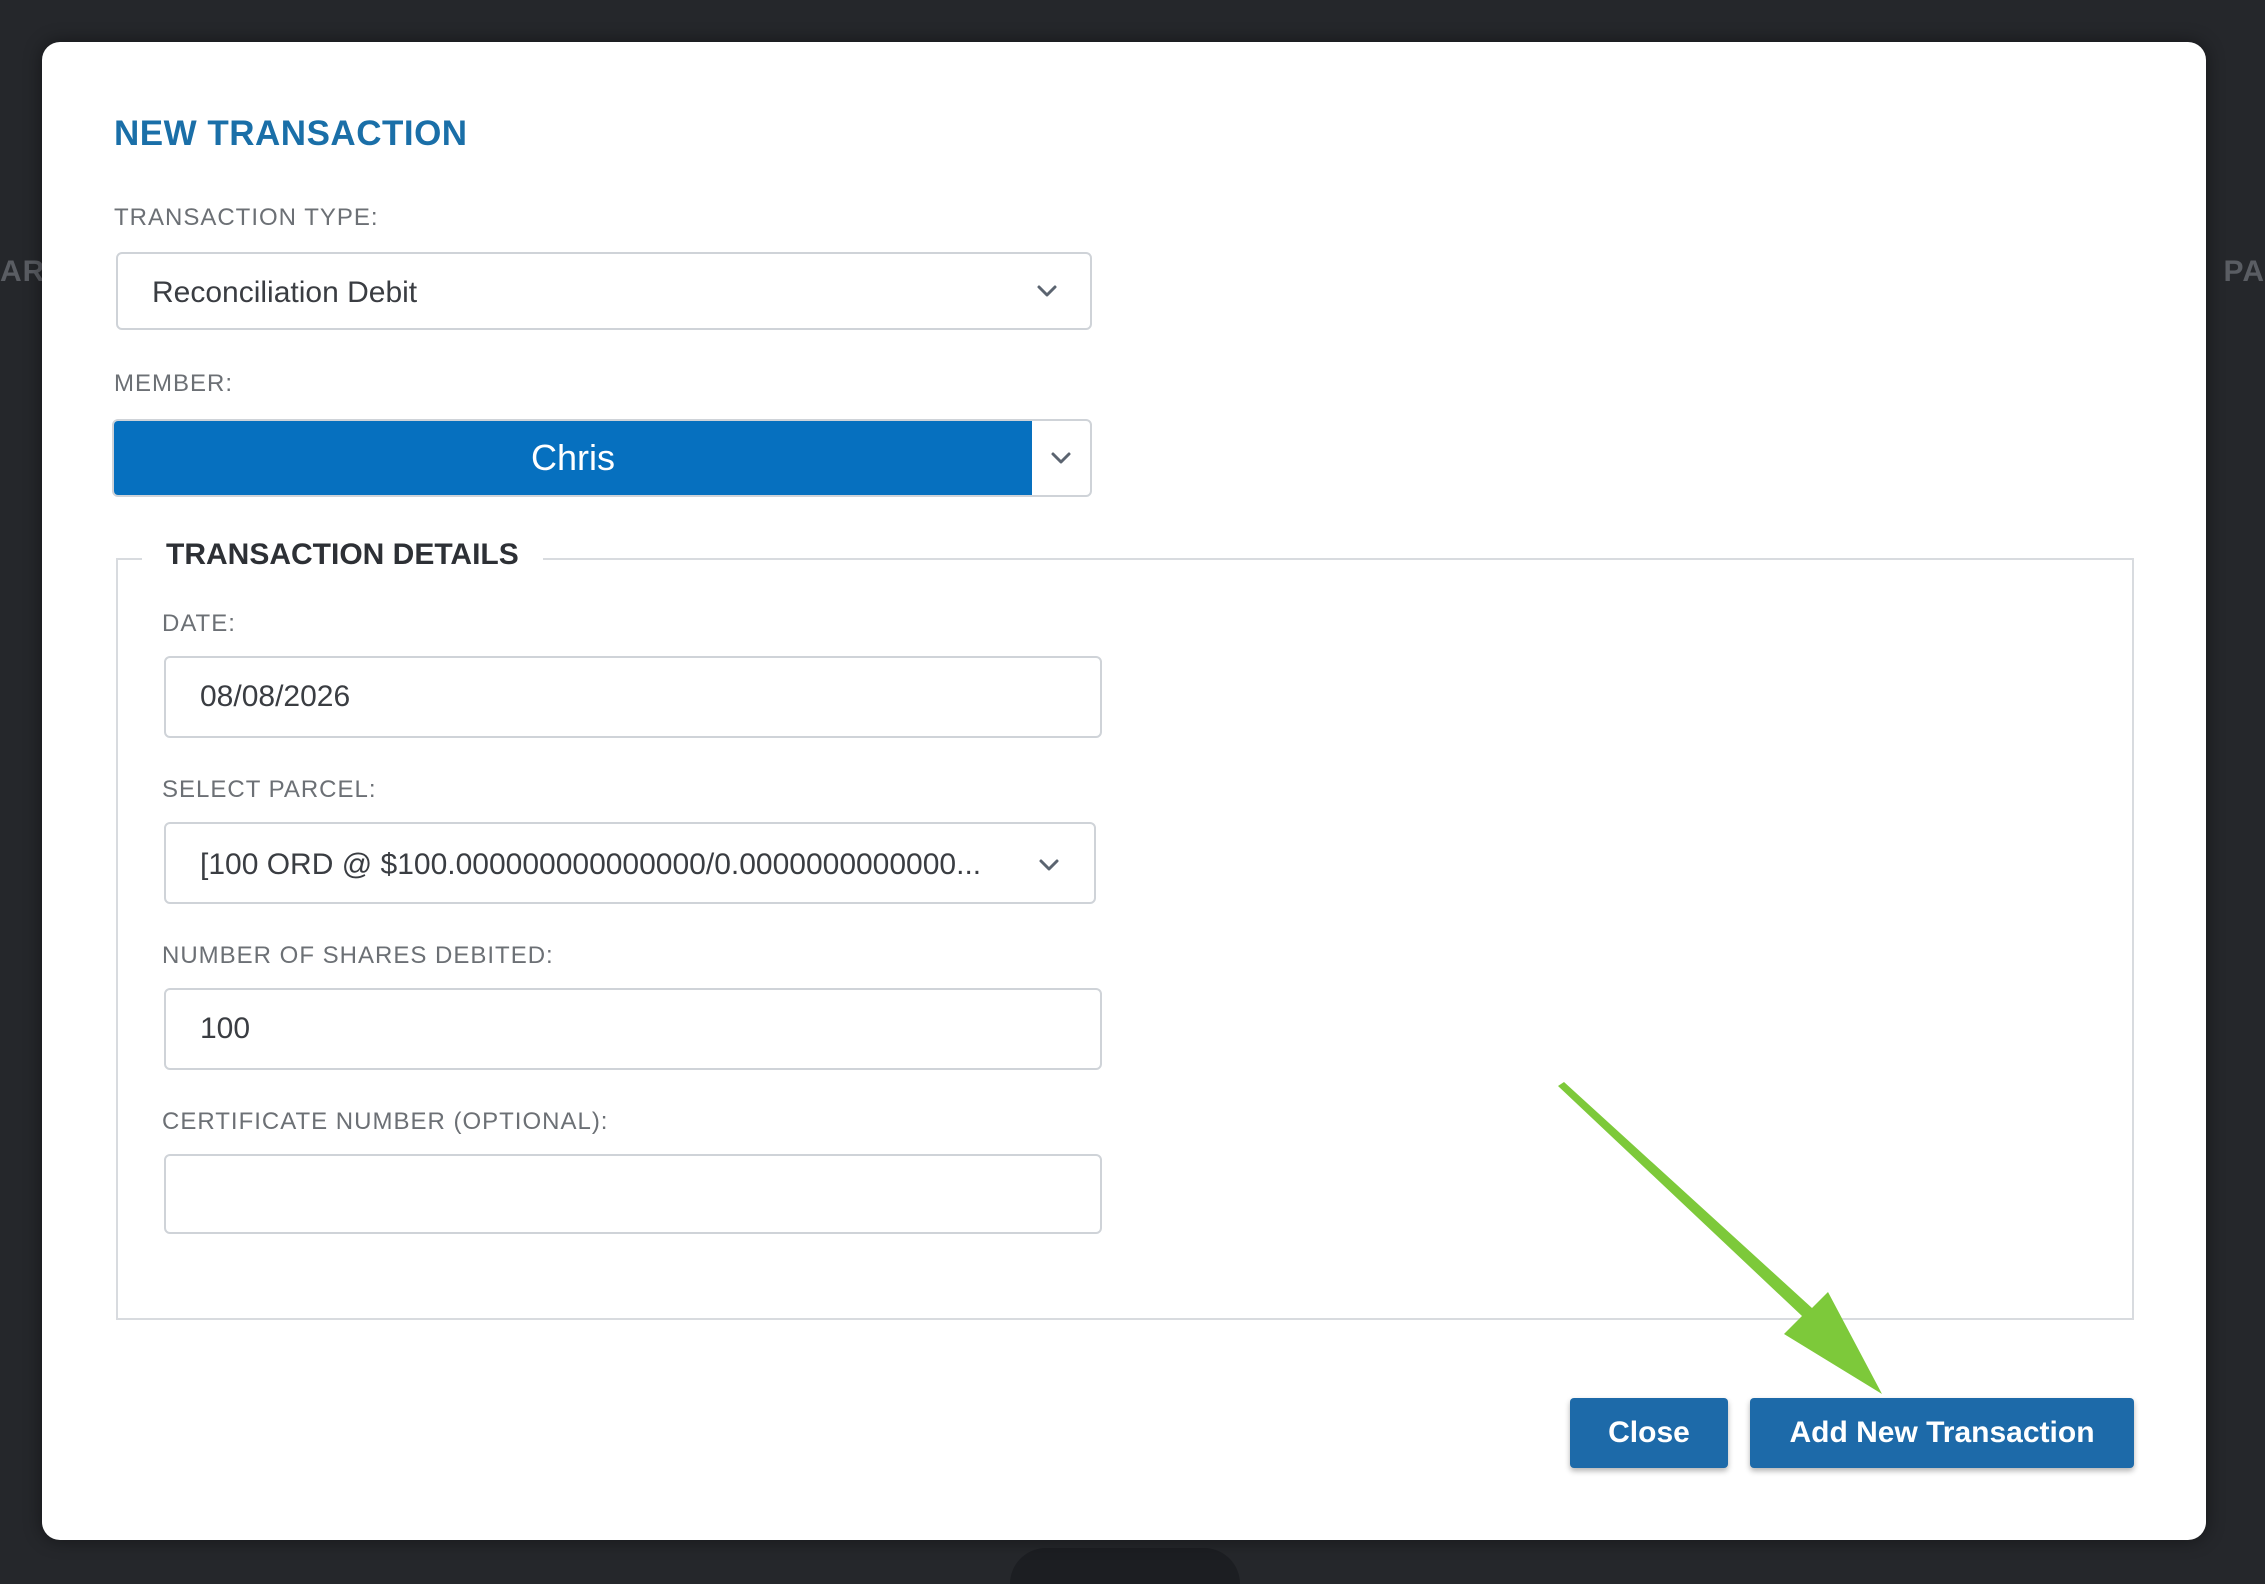 The width and height of the screenshot is (2265, 1584). I want to click on member-select: Chris, so click(602, 458).